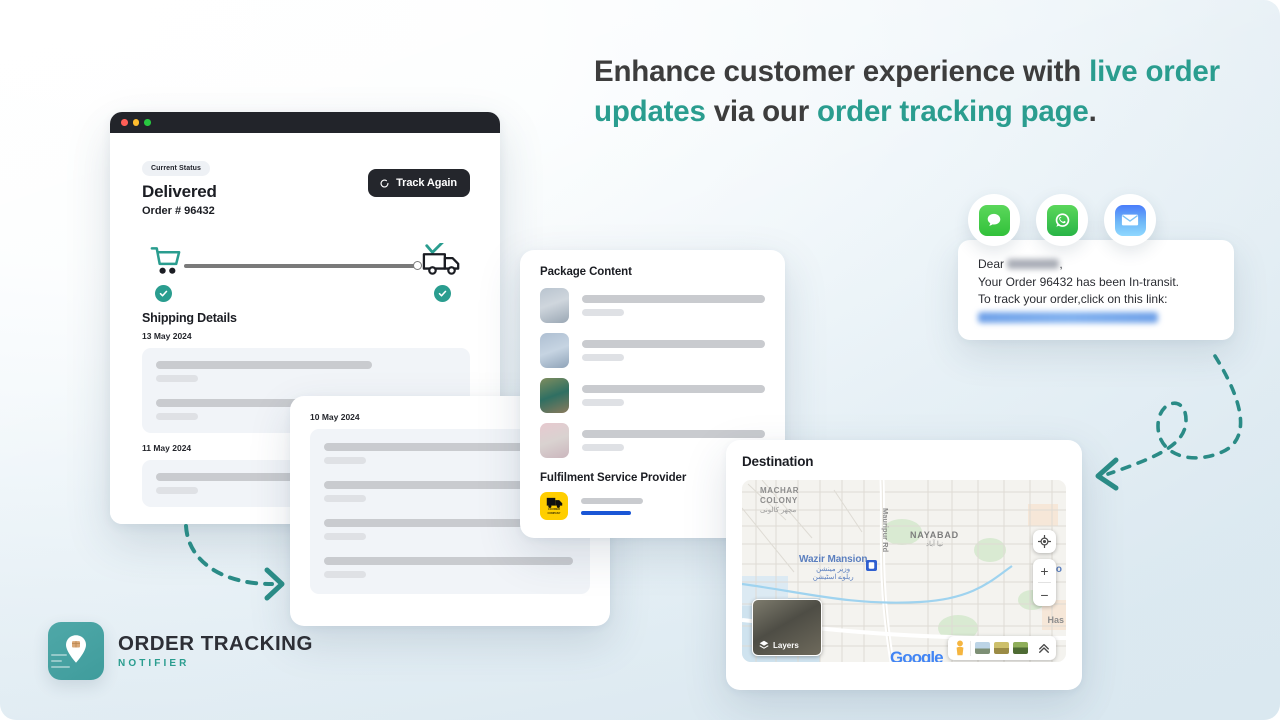 Image resolution: width=1280 pixels, height=720 pixels. I want to click on logo-subtitle: NOTIFIER, so click(154, 663).